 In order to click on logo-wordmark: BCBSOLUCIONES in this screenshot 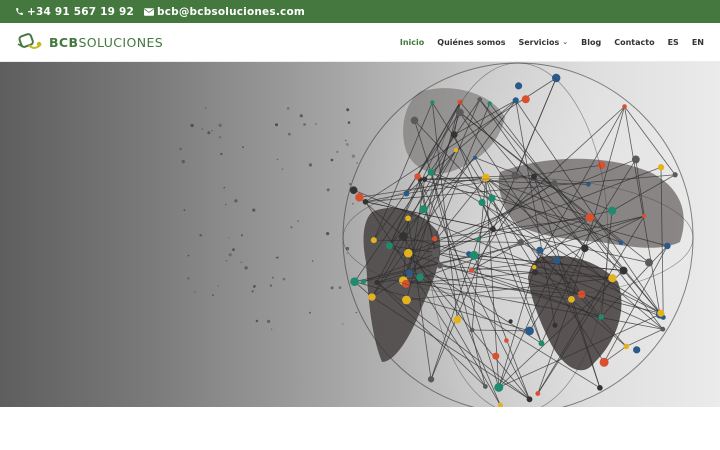, I will do `click(106, 42)`.